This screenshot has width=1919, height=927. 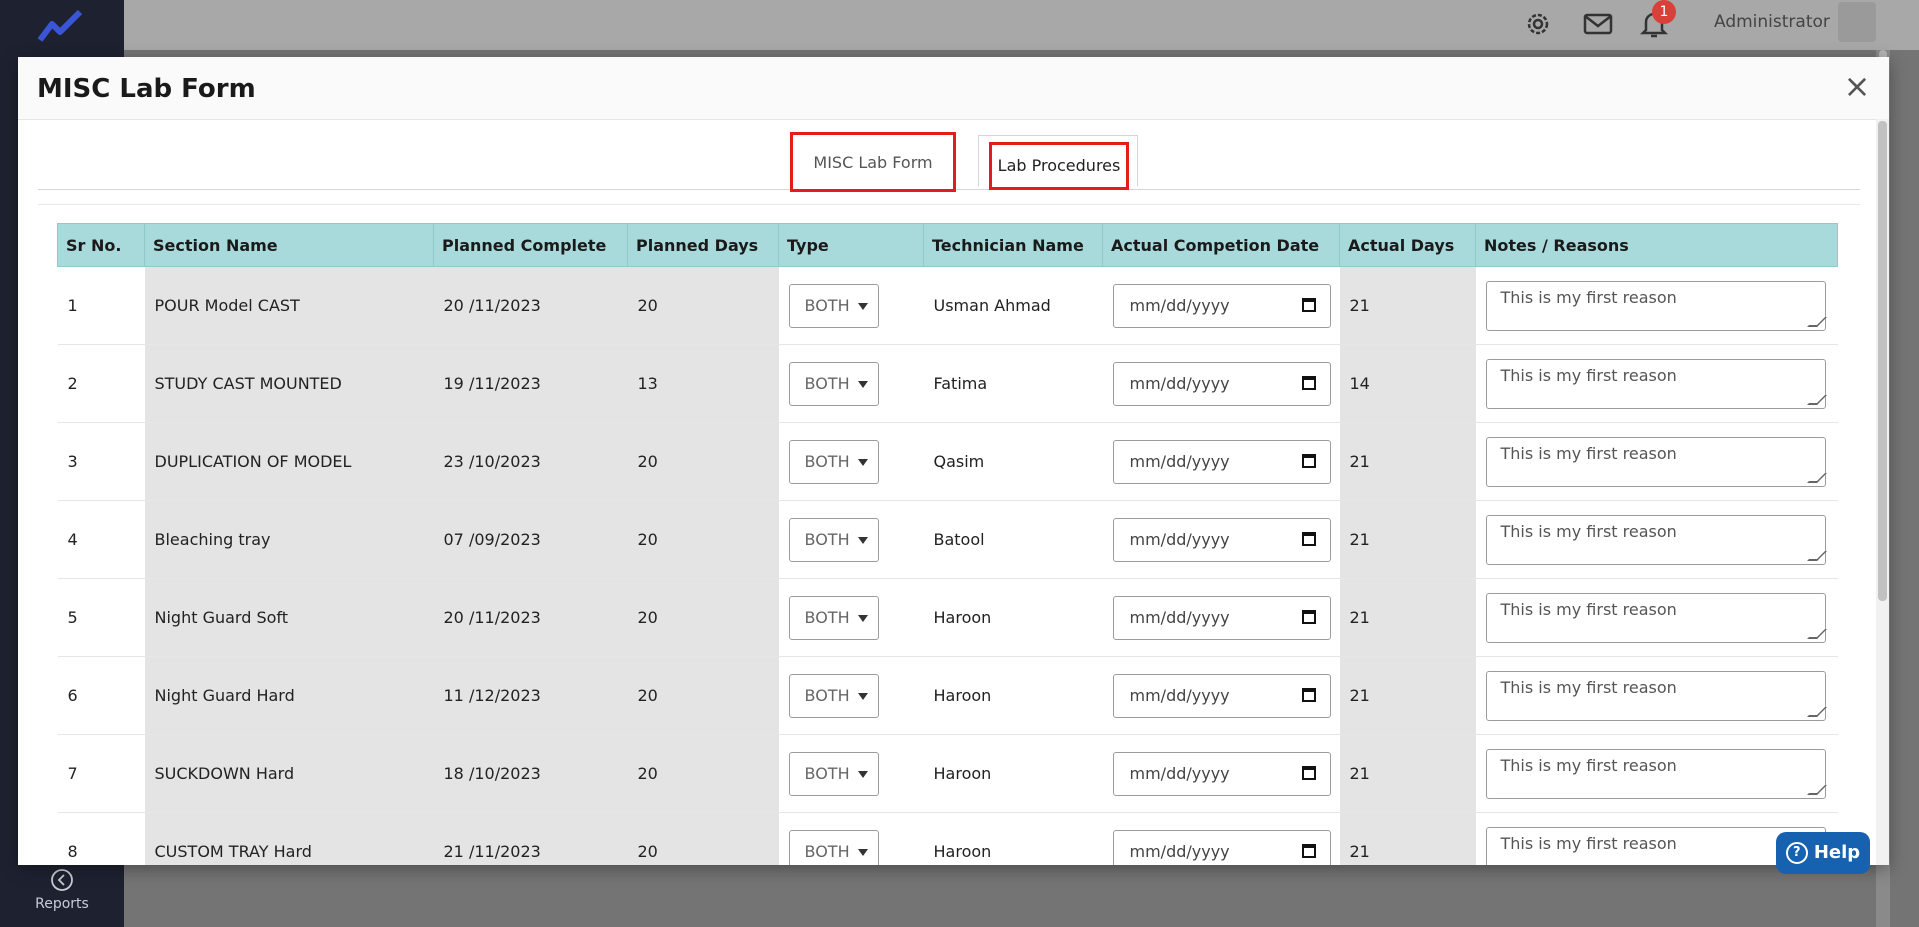 I want to click on cell-sr-no: 3, so click(x=101, y=461).